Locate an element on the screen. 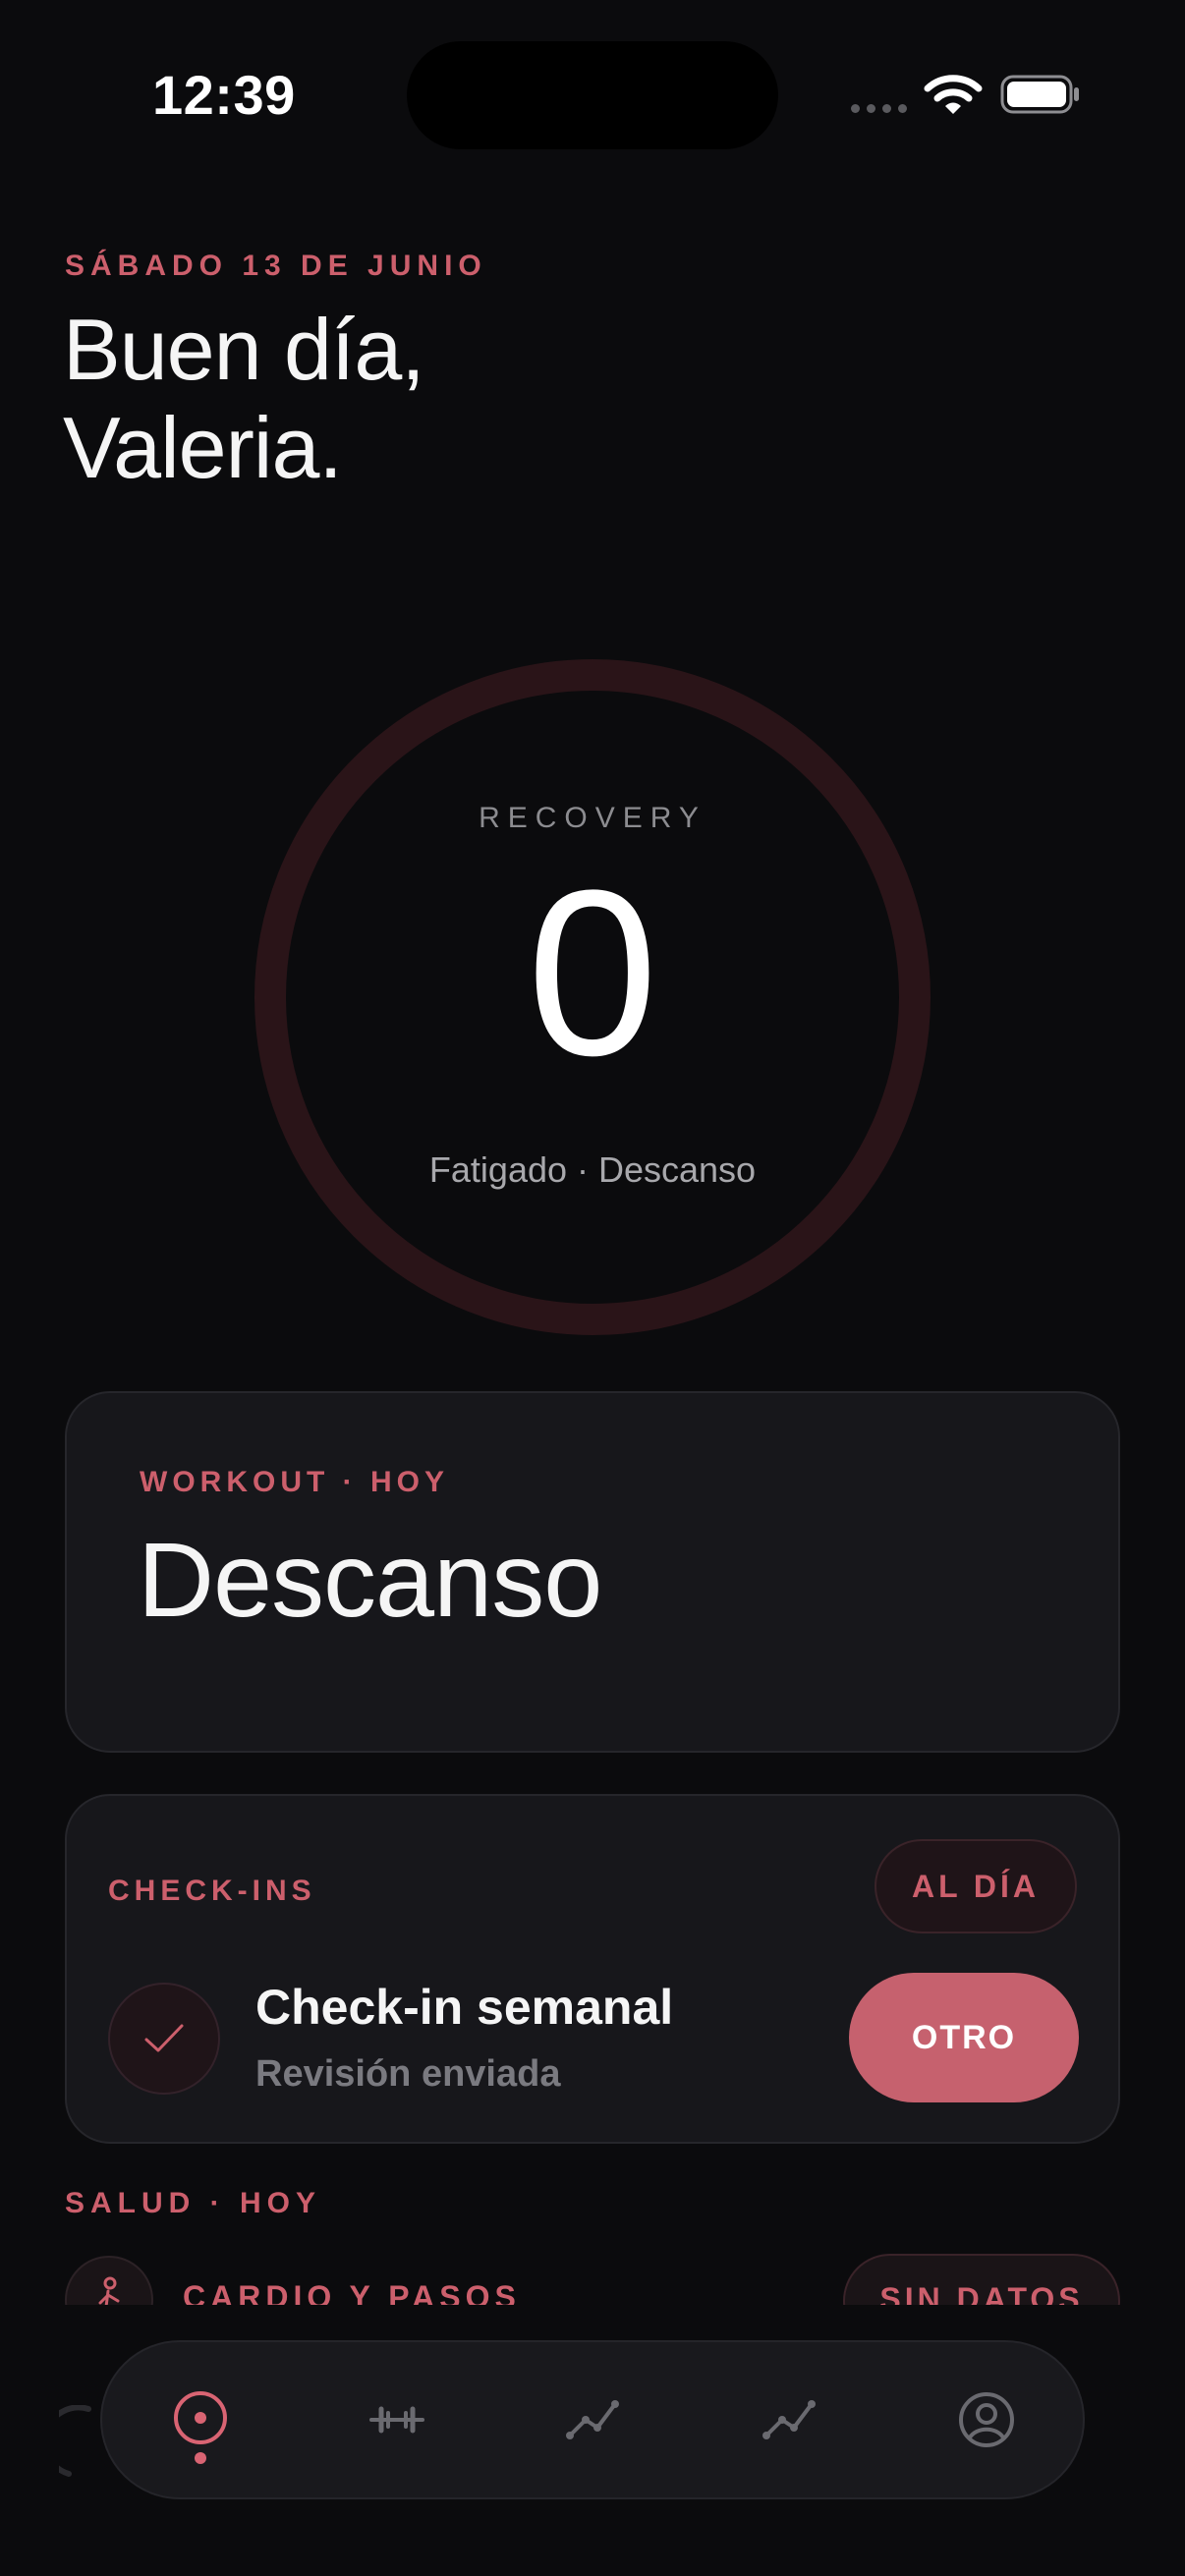 The width and height of the screenshot is (1185, 2576). other-checkin-button: OTRO is located at coordinates (964, 2037).